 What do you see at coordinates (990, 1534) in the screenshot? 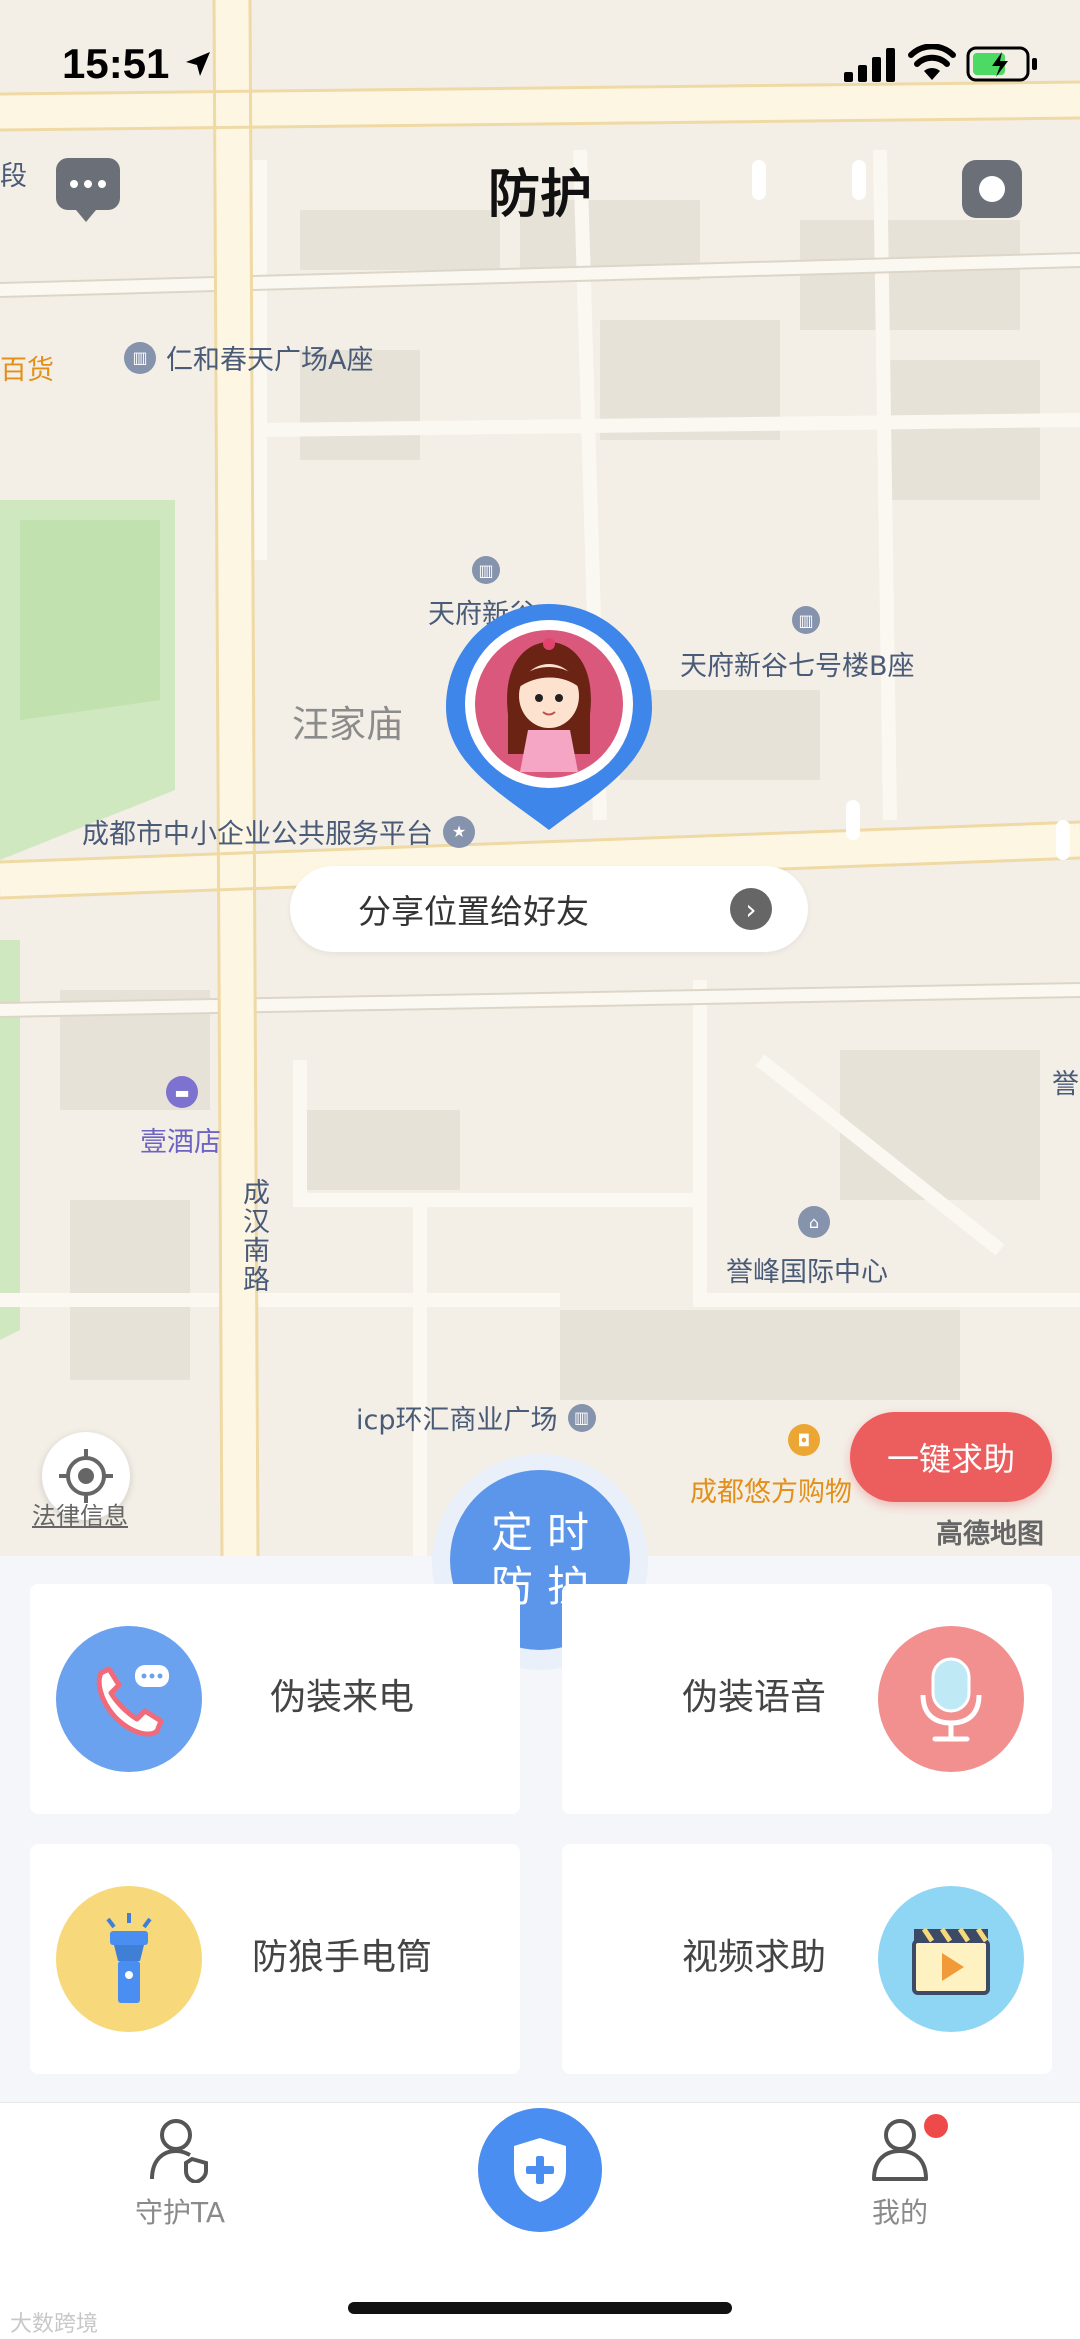
I see `map-brand-logo: 高德地图` at bounding box center [990, 1534].